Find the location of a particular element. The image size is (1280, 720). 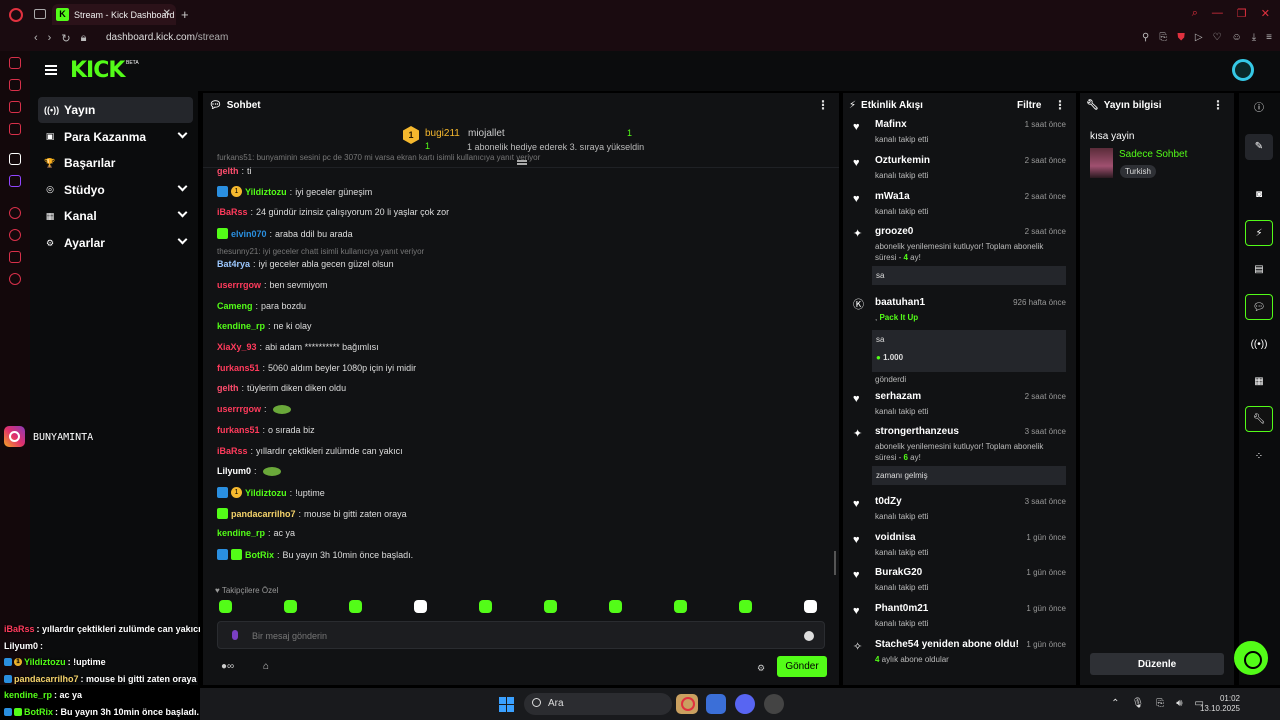

category-name: Sadece Sohbet is located at coordinates (1153, 154).